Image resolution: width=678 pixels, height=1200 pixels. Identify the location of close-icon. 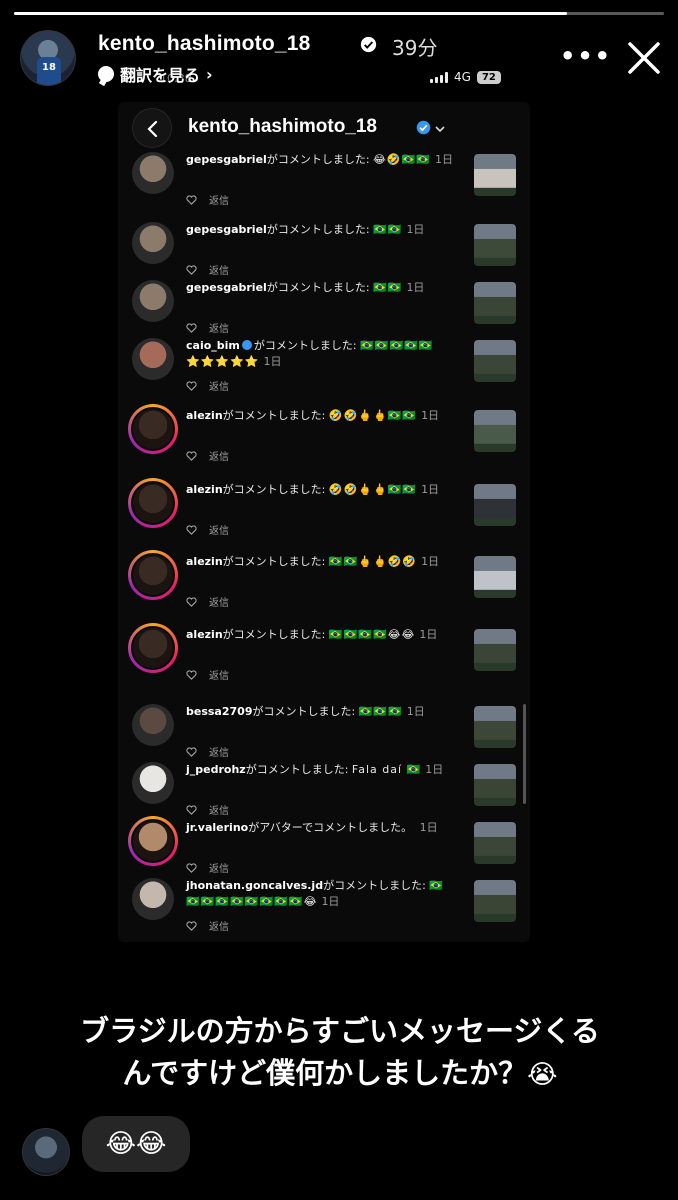
(644, 58).